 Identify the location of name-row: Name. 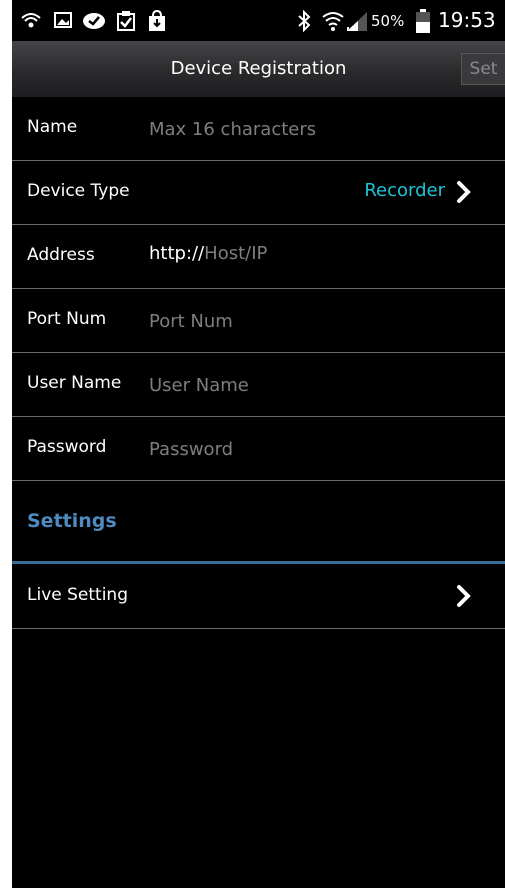
(258, 129).